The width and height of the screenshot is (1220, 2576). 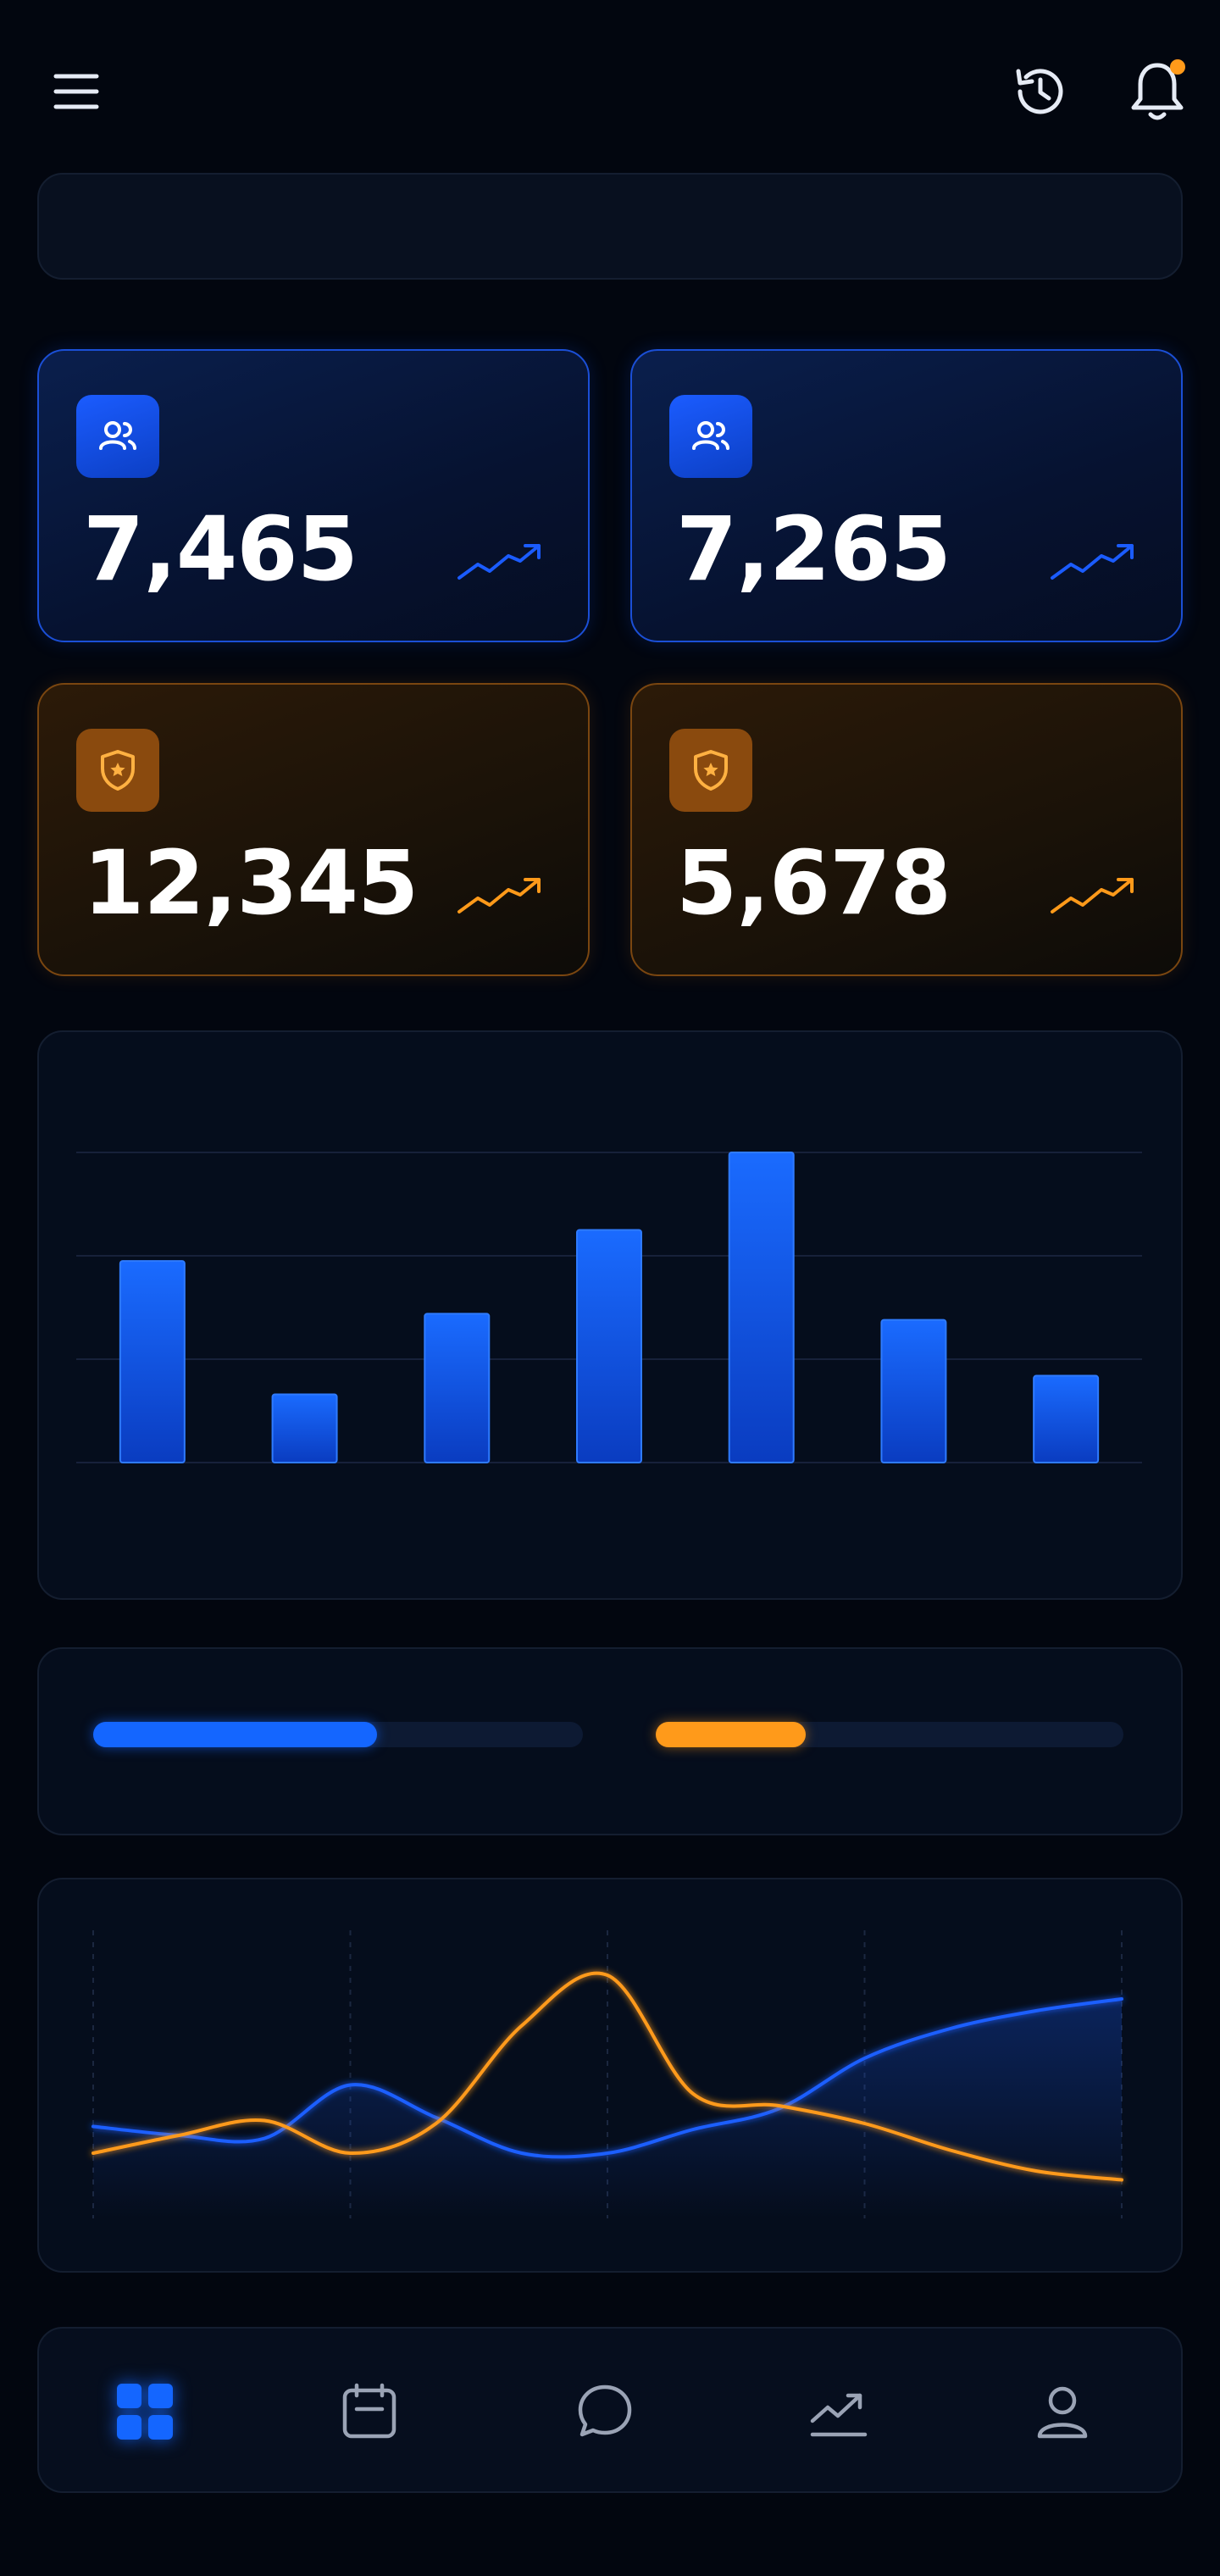 I want to click on stat-card: 5,678, so click(x=906, y=829).